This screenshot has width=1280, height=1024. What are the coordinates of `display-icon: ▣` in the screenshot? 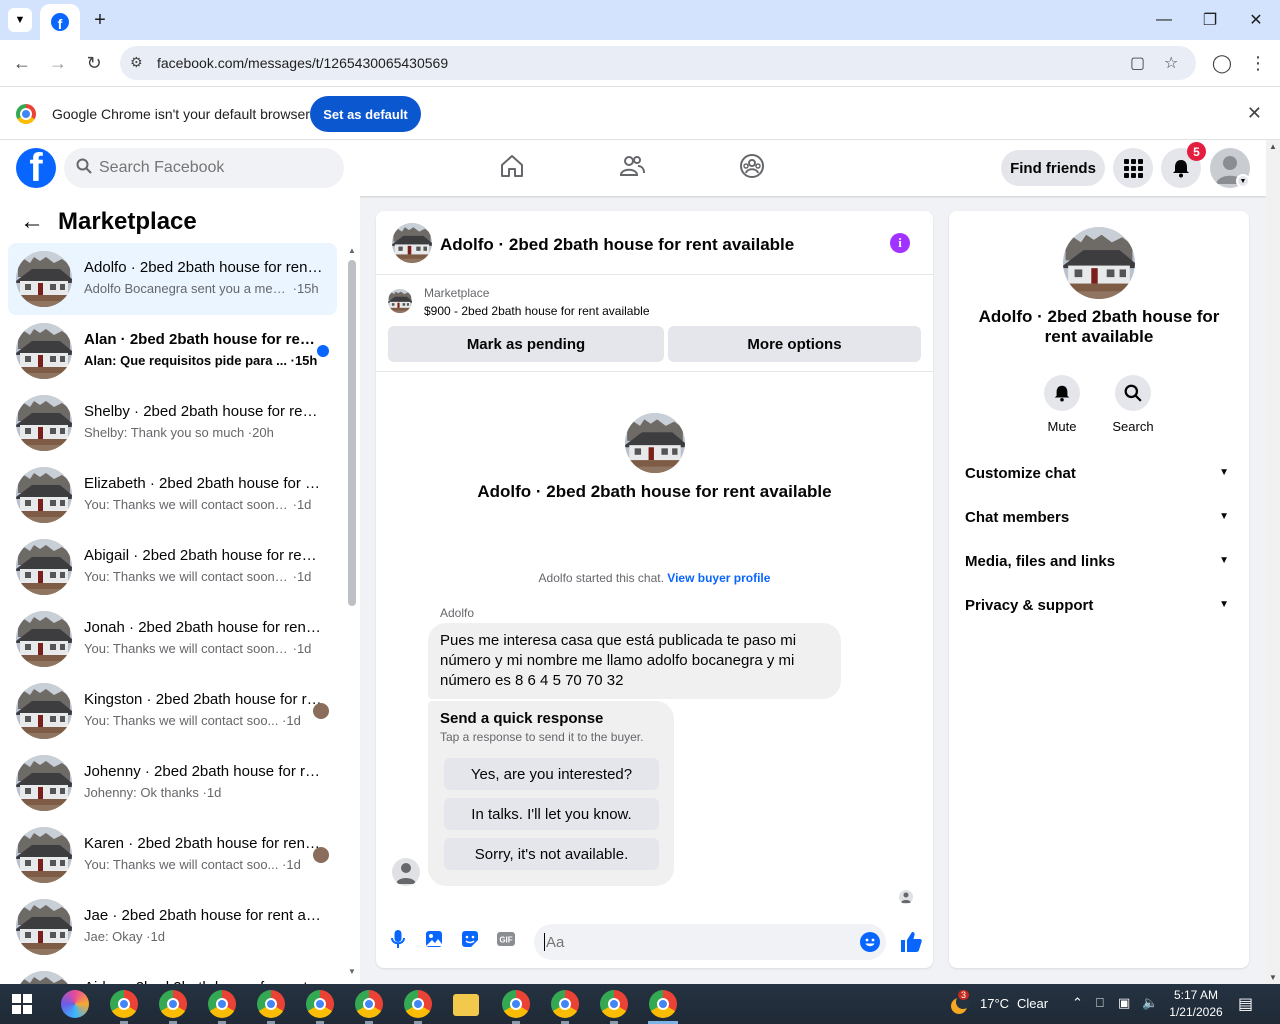 It's located at (1124, 1003).